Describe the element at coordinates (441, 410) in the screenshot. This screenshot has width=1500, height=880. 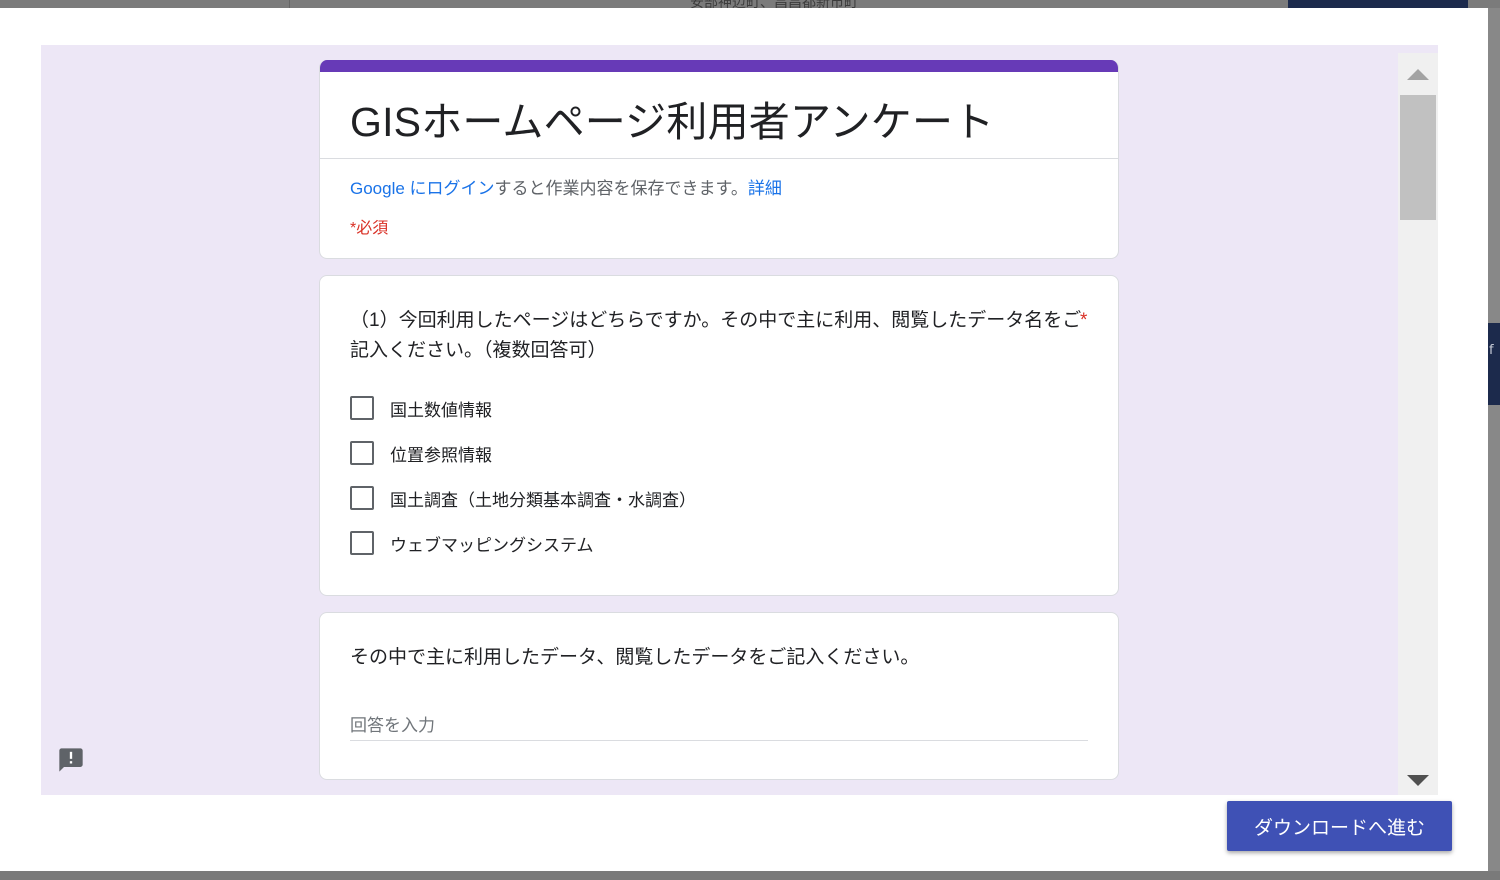
I see `option-label: 国土数値情報` at that location.